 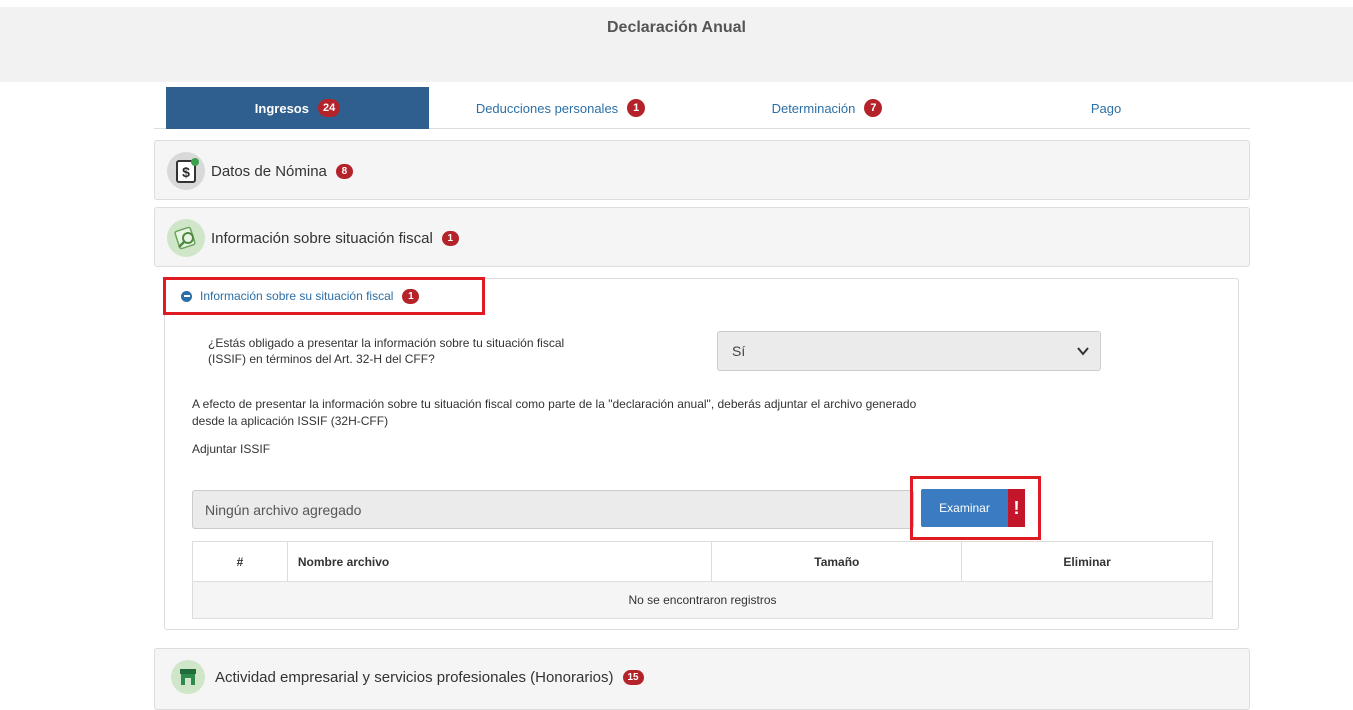 I want to click on panel-badge: 1, so click(x=450, y=238).